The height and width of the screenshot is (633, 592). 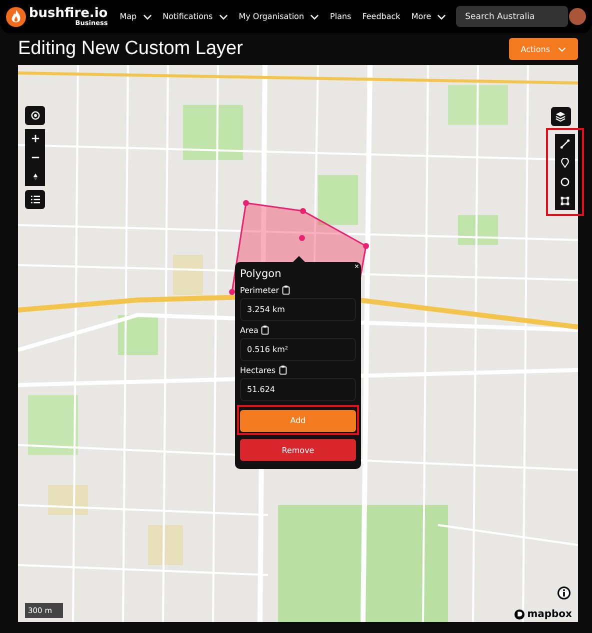 I want to click on layers-icon, so click(x=560, y=116).